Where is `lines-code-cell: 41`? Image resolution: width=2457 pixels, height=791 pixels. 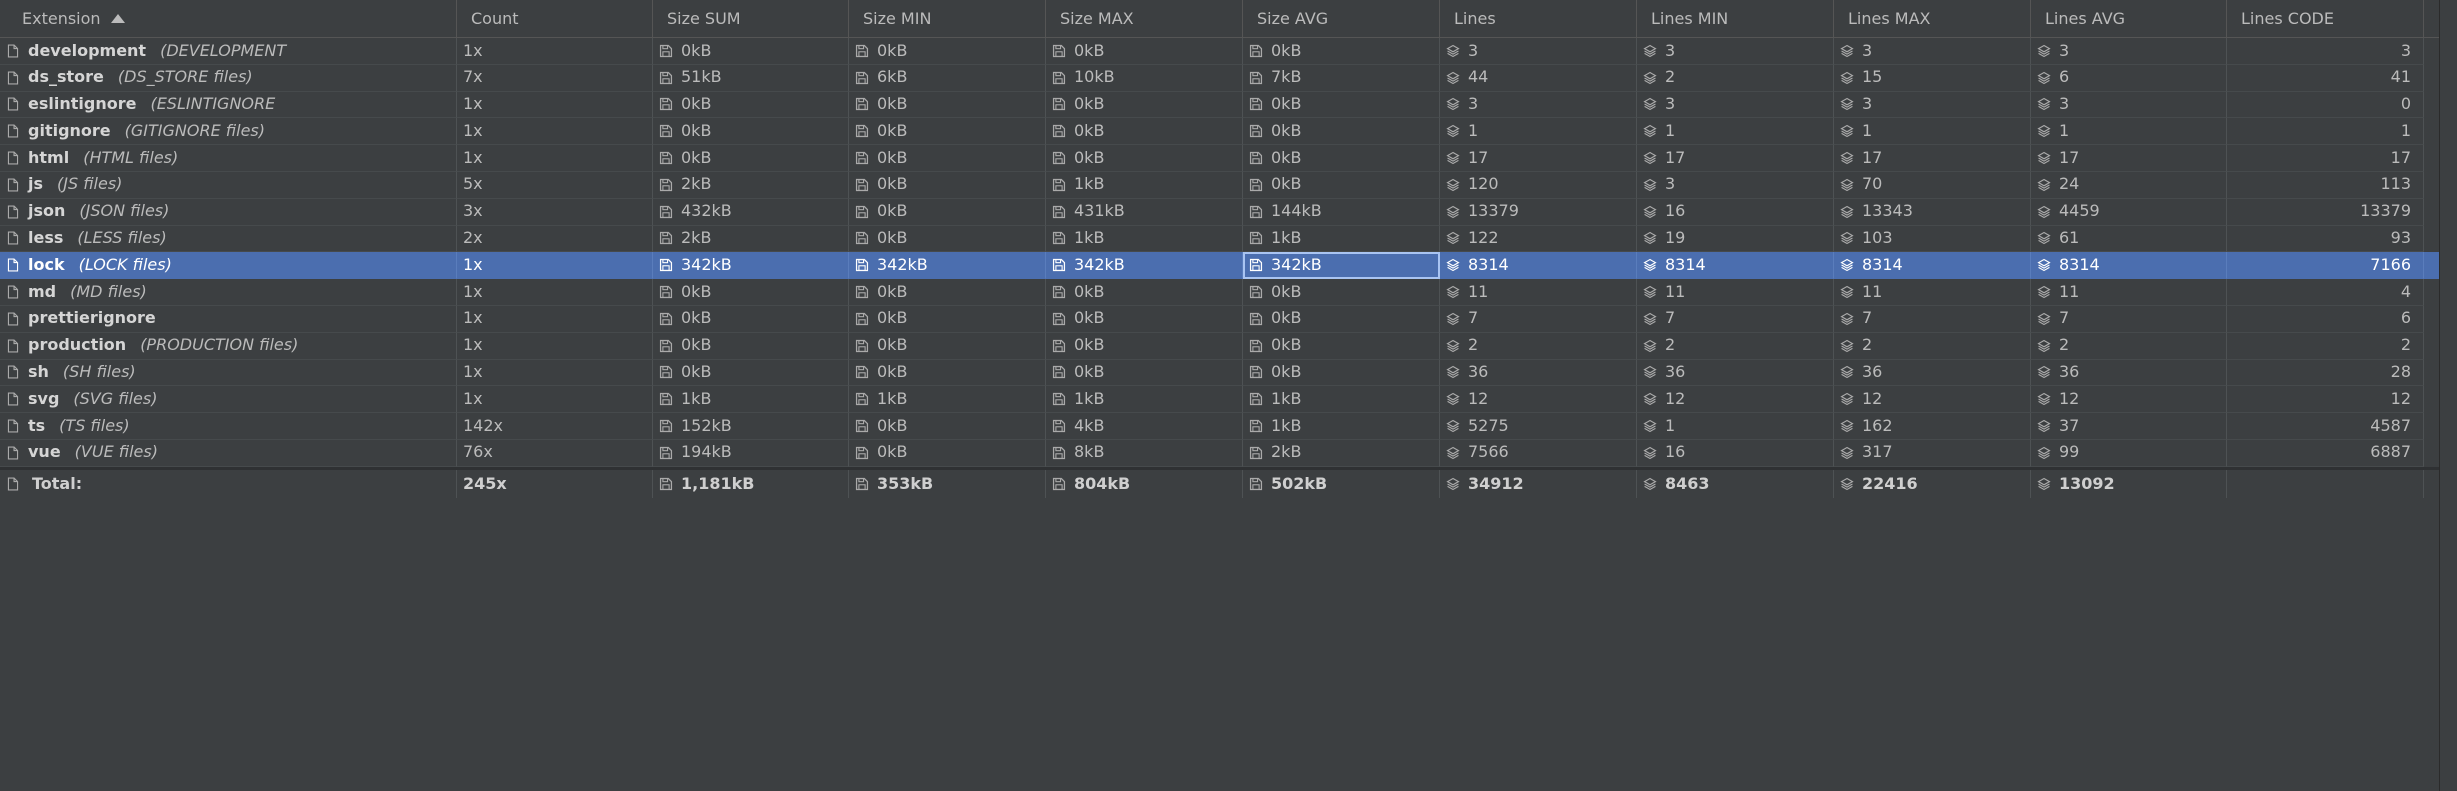 lines-code-cell: 41 is located at coordinates (2325, 78).